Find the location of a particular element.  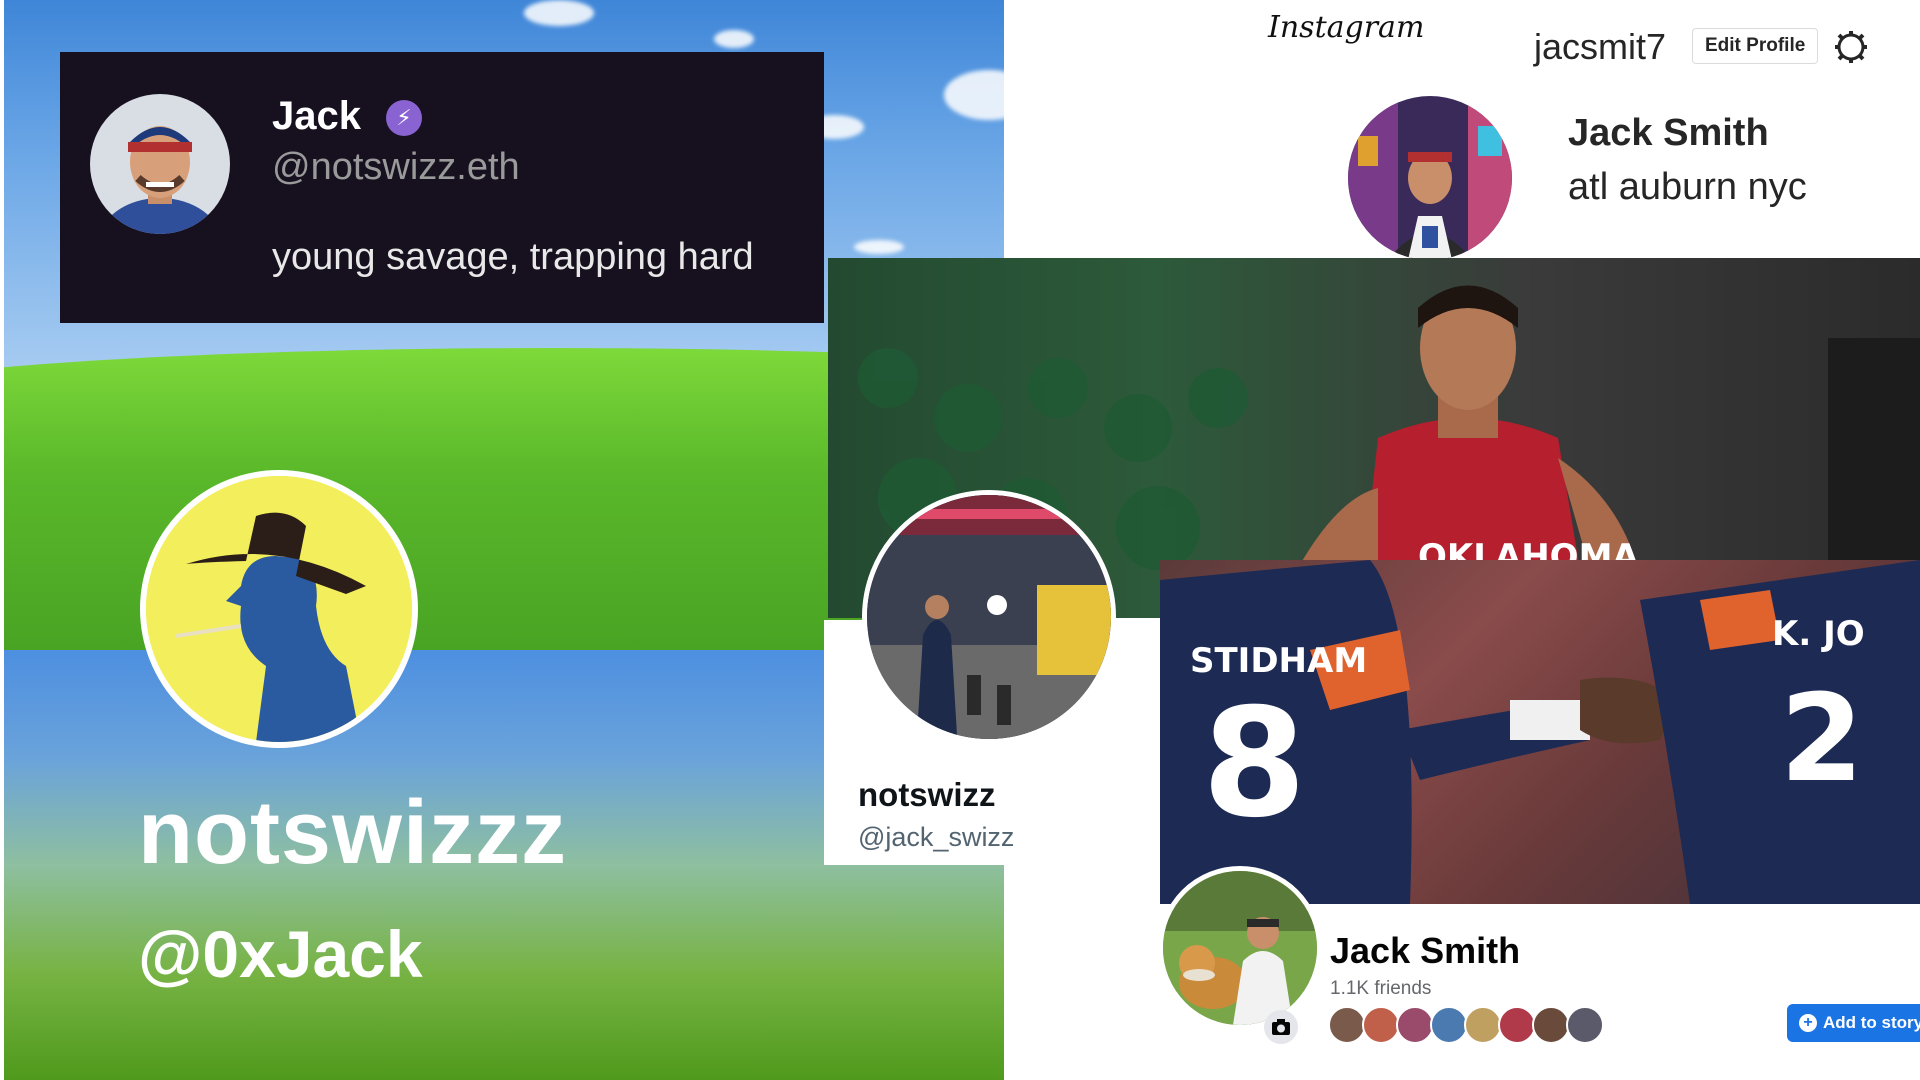

football-right-name: K. JO is located at coordinates (1818, 634).